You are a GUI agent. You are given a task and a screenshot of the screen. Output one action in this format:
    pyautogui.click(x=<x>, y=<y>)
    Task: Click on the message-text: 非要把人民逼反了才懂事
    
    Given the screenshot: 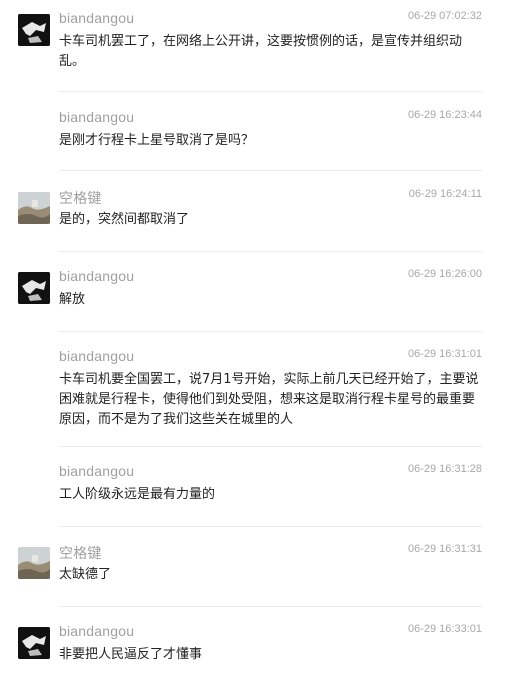 What is the action you would take?
    pyautogui.click(x=131, y=654)
    